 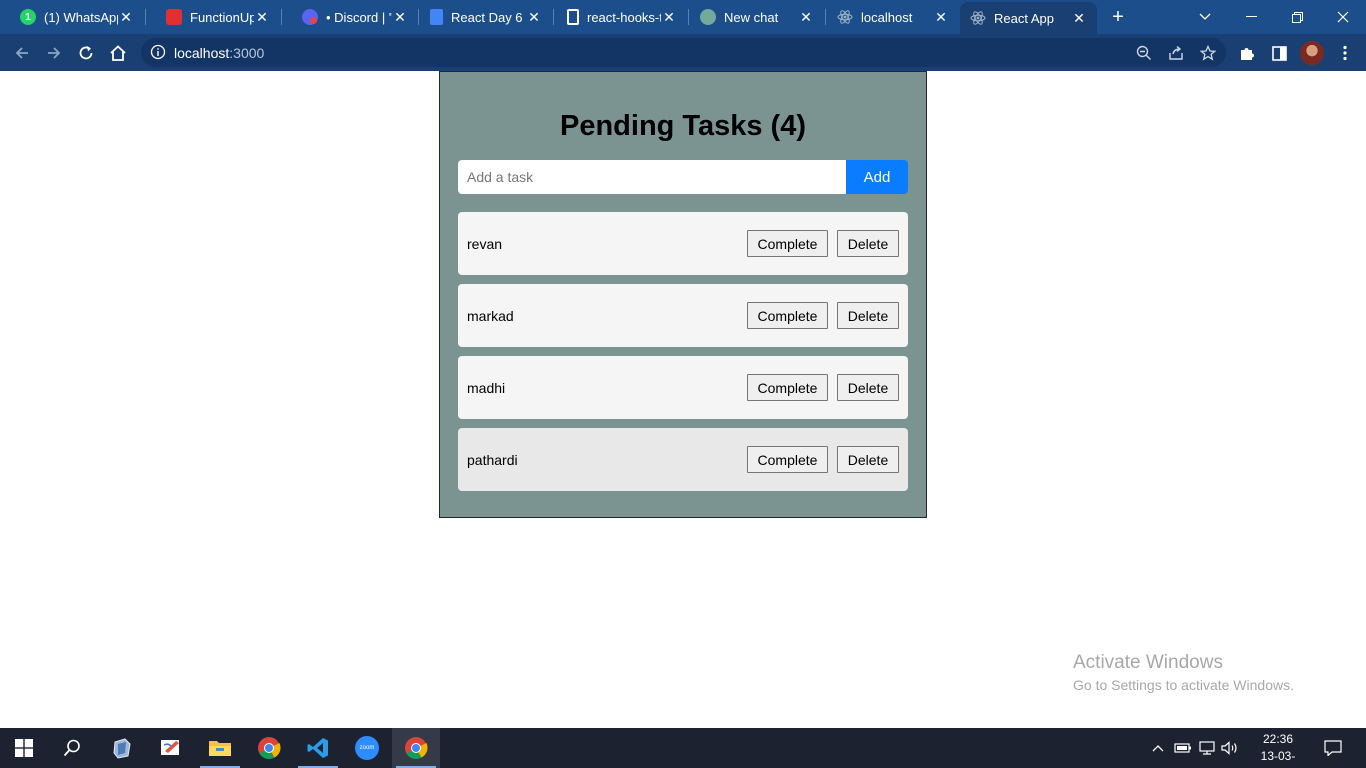 I want to click on taskbar-file-explorer, so click(x=220, y=748).